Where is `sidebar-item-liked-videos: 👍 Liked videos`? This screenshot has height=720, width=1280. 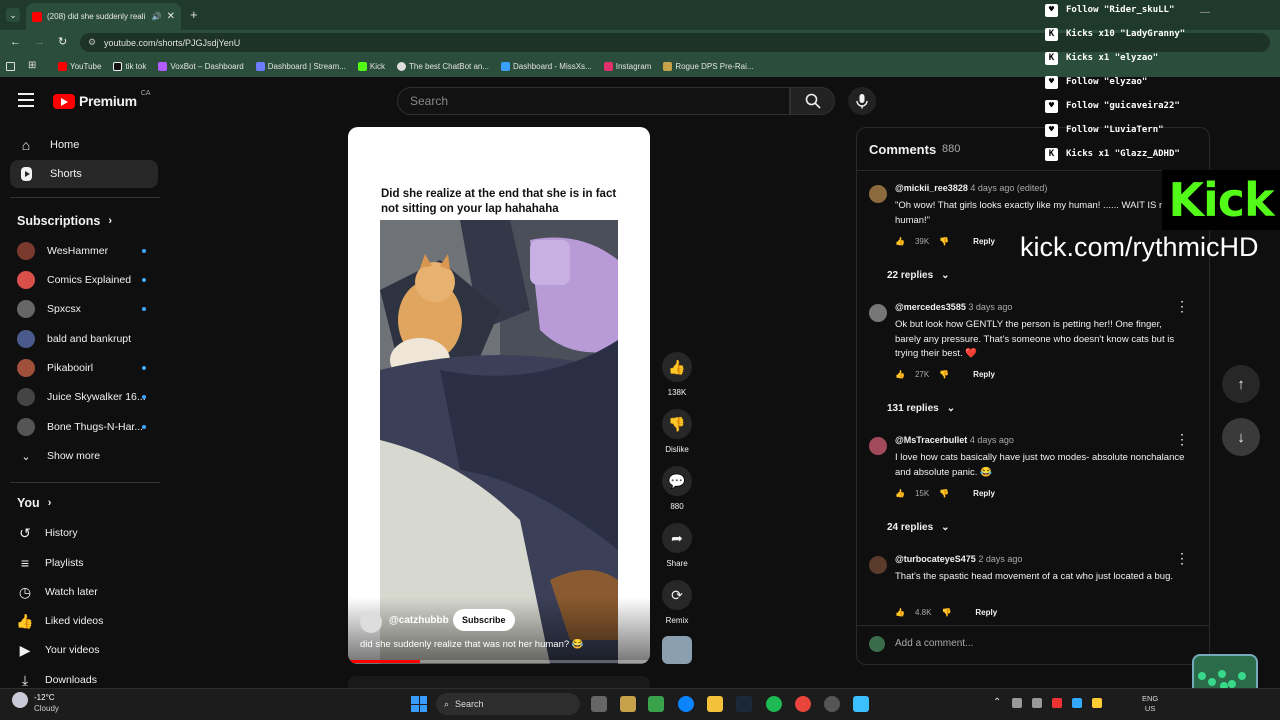
sidebar-item-liked-videos: 👍 Liked videos is located at coordinates (91, 621).